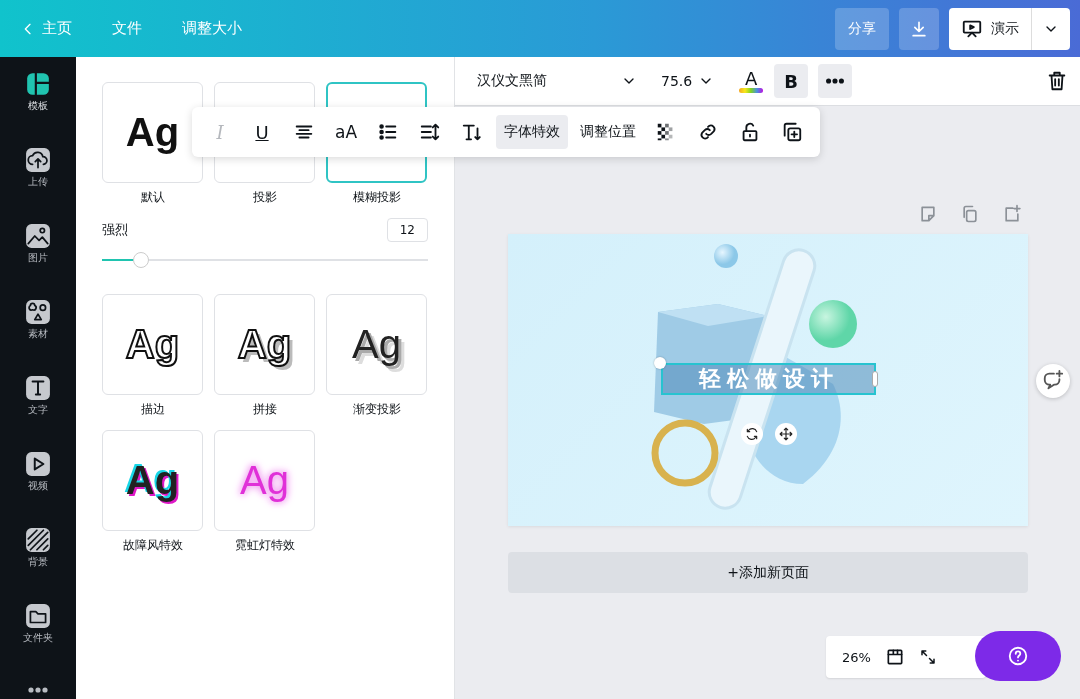 The height and width of the screenshot is (699, 1080). Describe the element at coordinates (152, 409) in the screenshot. I see `effect-label: 描边` at that location.